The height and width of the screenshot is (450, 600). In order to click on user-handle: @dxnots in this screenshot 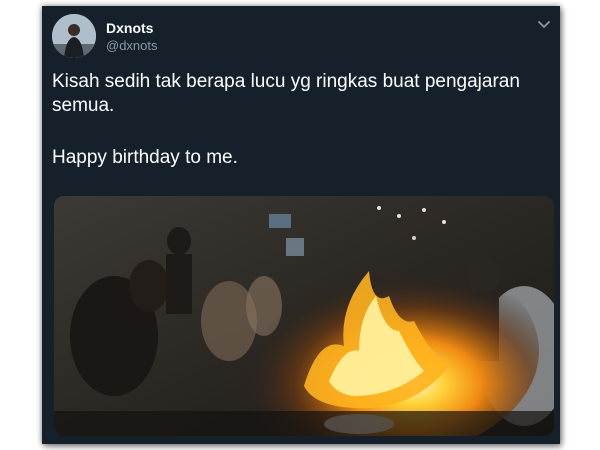, I will do `click(132, 45)`.